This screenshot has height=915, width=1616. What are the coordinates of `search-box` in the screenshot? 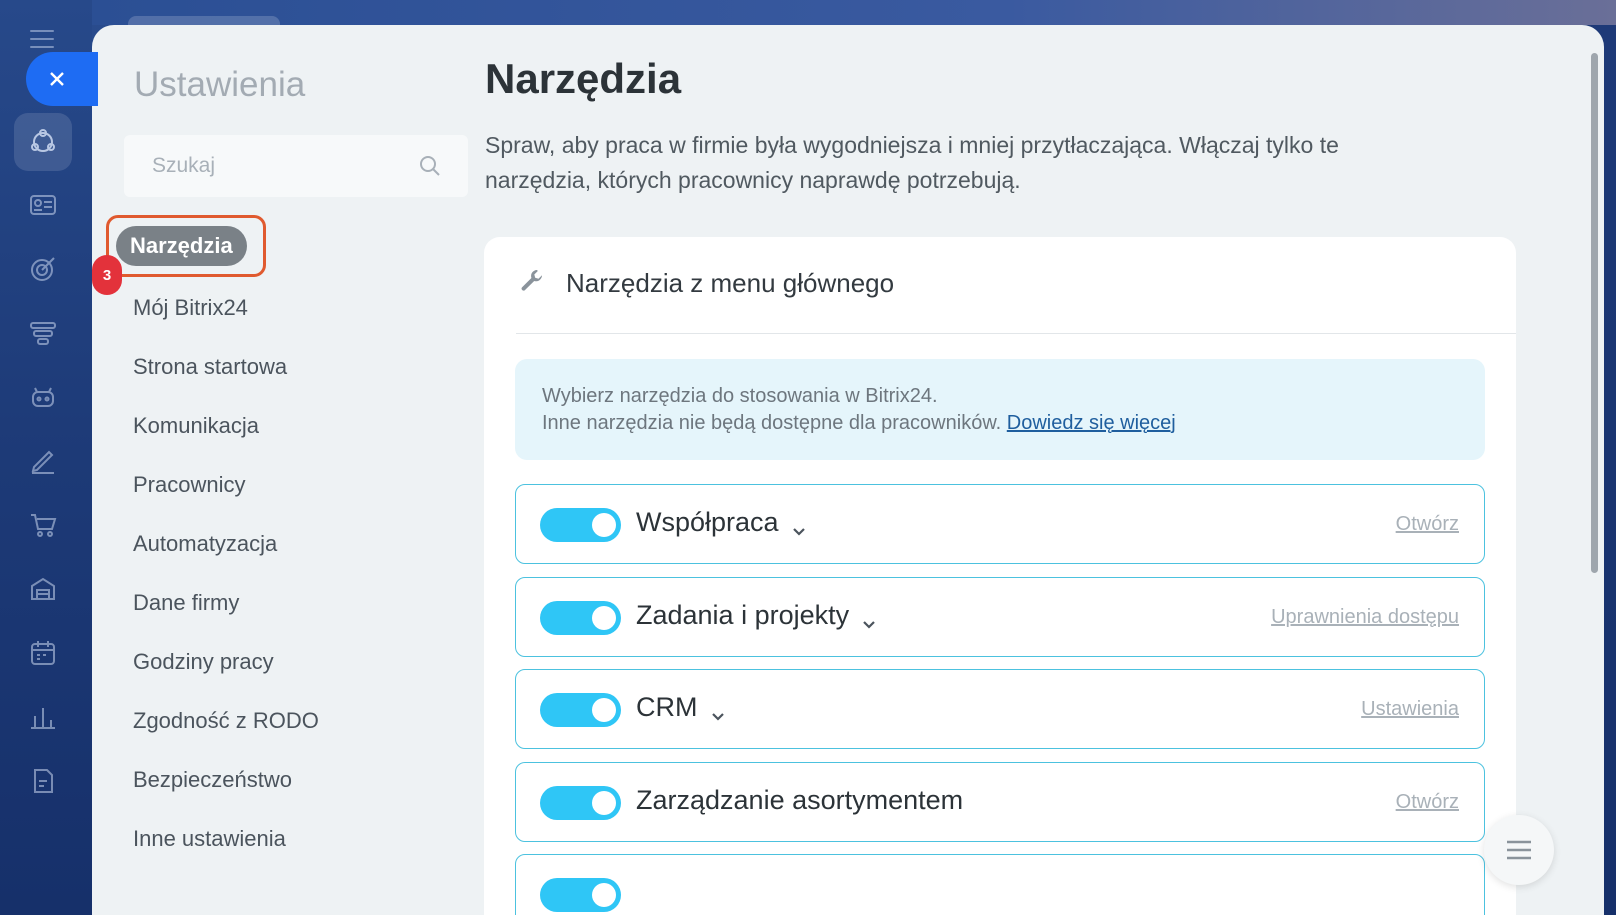 It's located at (296, 166).